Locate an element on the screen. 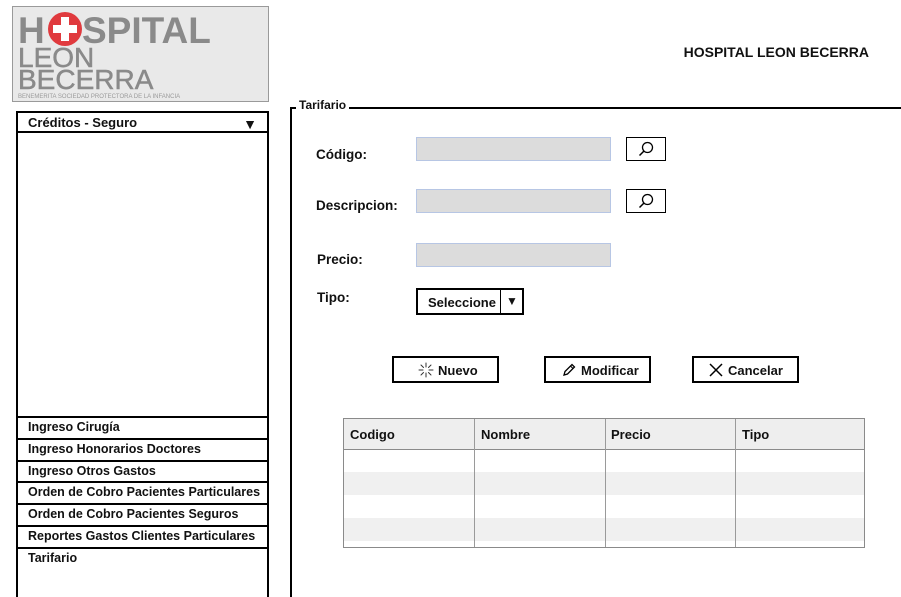 The width and height of the screenshot is (901, 597). column-header-nombre: Nombre is located at coordinates (502, 434).